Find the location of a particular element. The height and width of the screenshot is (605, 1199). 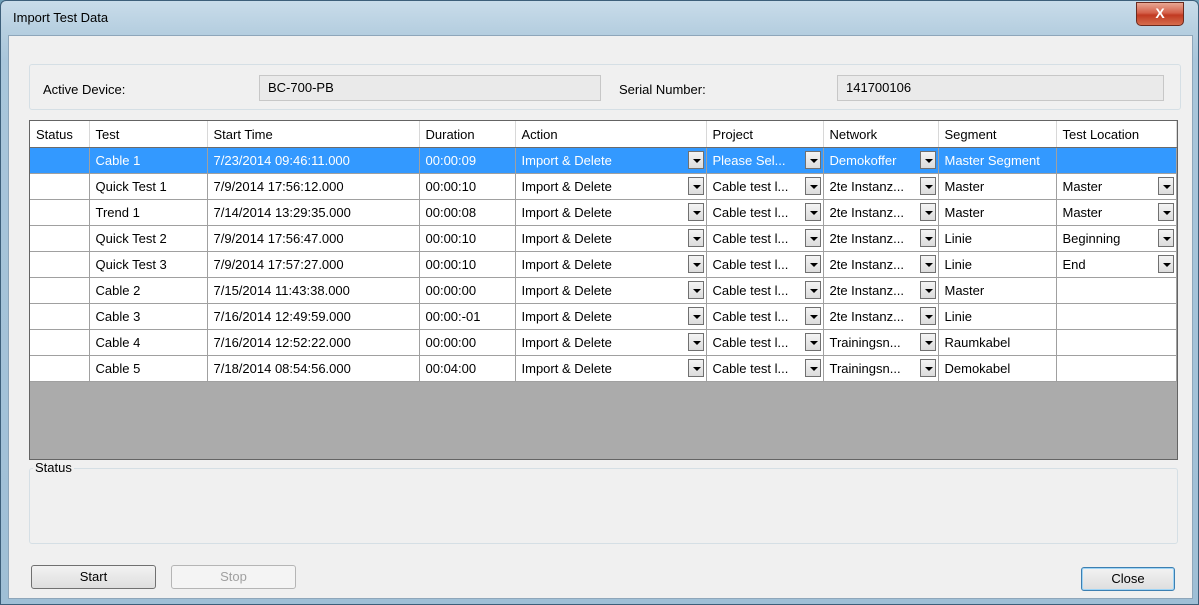

cell-test: Cable 5 is located at coordinates (148, 368).